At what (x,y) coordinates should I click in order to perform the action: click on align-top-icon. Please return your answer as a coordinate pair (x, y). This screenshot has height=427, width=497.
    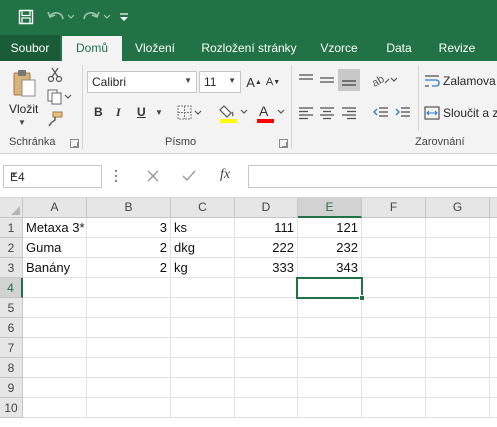
    Looking at the image, I should click on (306, 80).